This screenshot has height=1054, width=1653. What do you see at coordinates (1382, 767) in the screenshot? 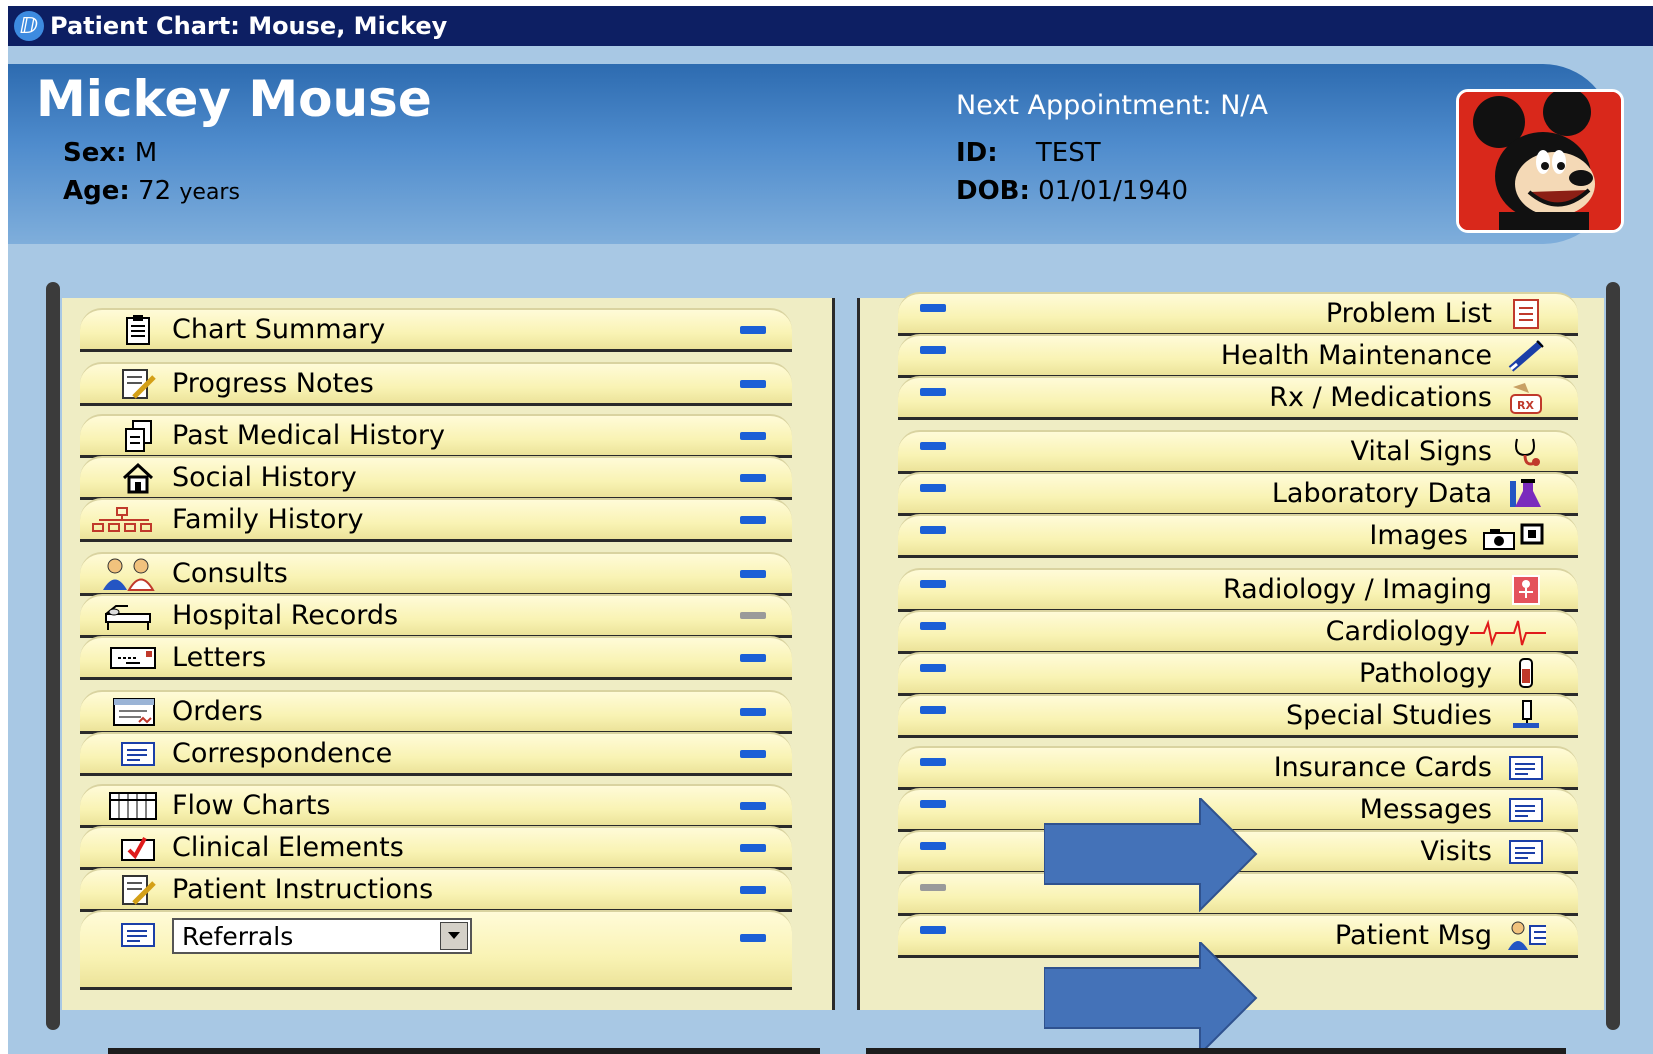
I see `tab-label: Insurance Cards` at bounding box center [1382, 767].